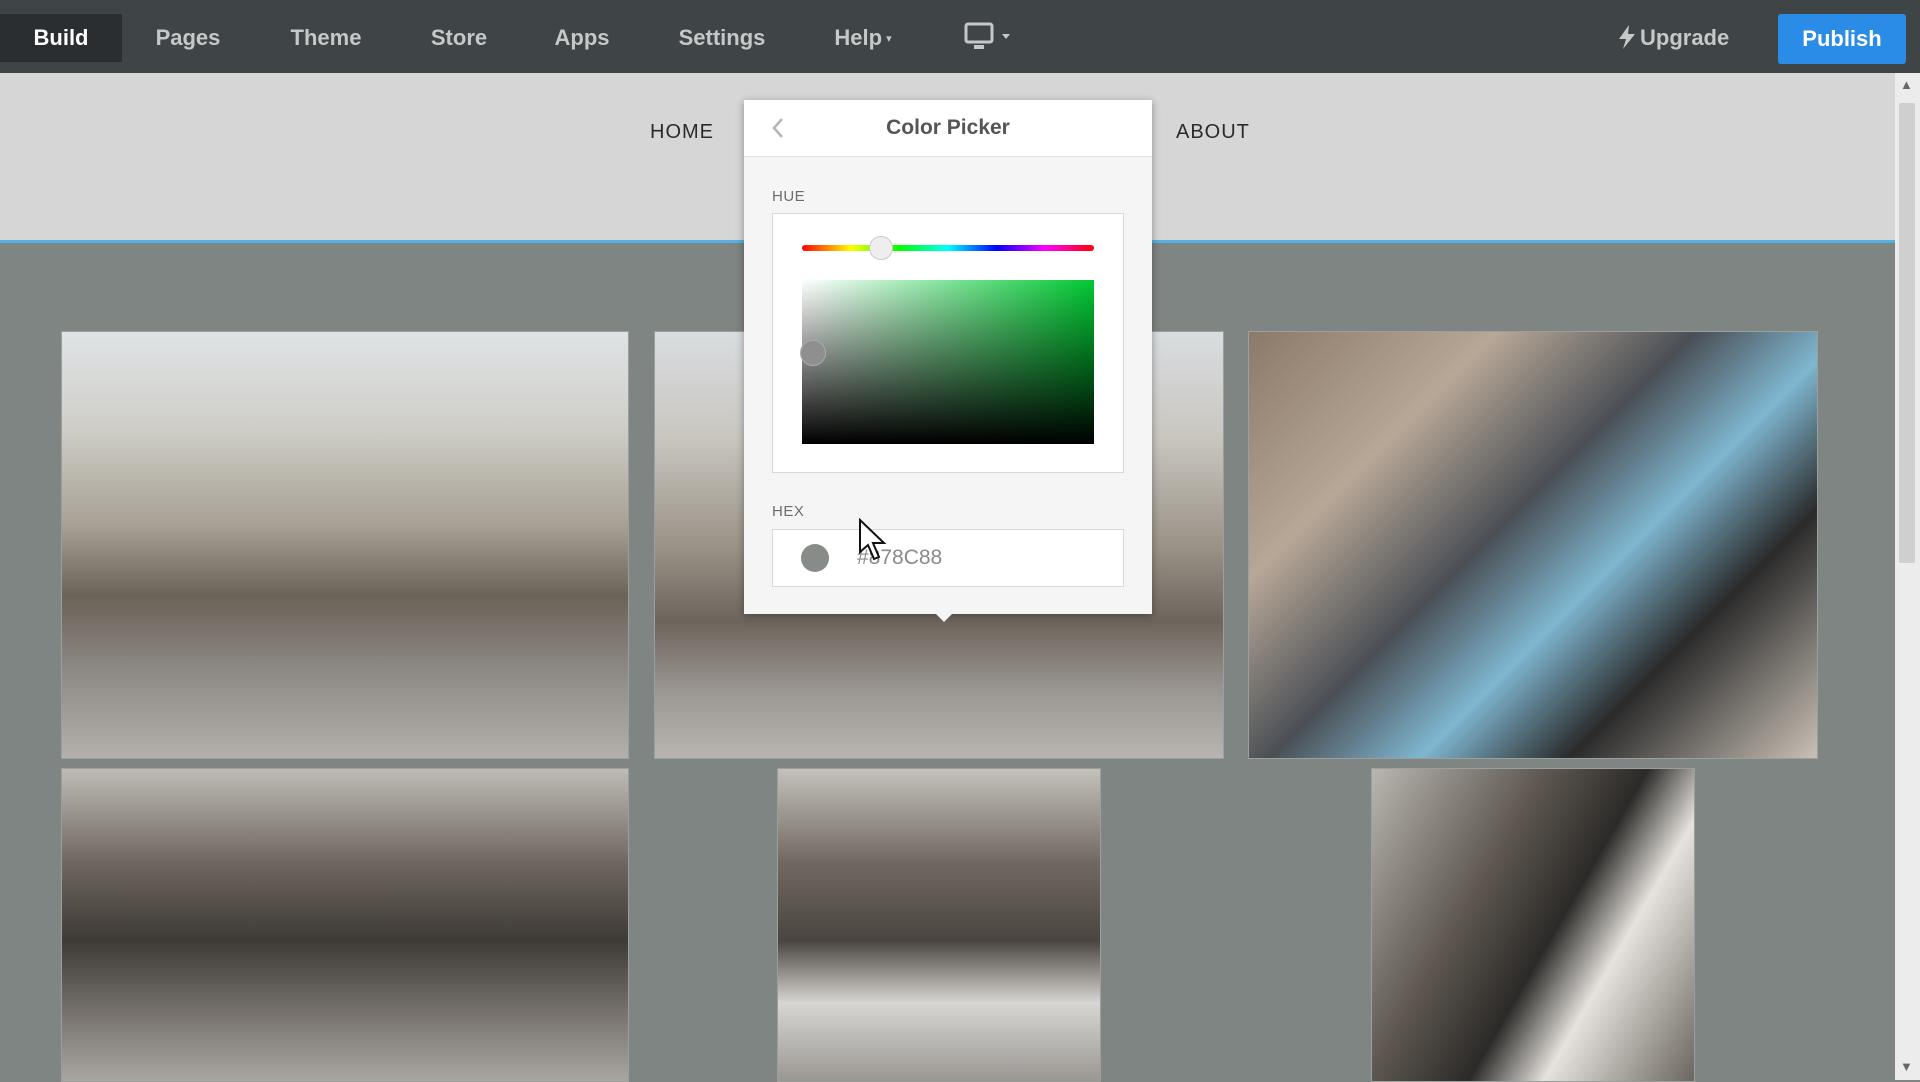 Image resolution: width=1920 pixels, height=1082 pixels. Describe the element at coordinates (889, 39) in the screenshot. I see `chevron-down-icon: ▾` at that location.